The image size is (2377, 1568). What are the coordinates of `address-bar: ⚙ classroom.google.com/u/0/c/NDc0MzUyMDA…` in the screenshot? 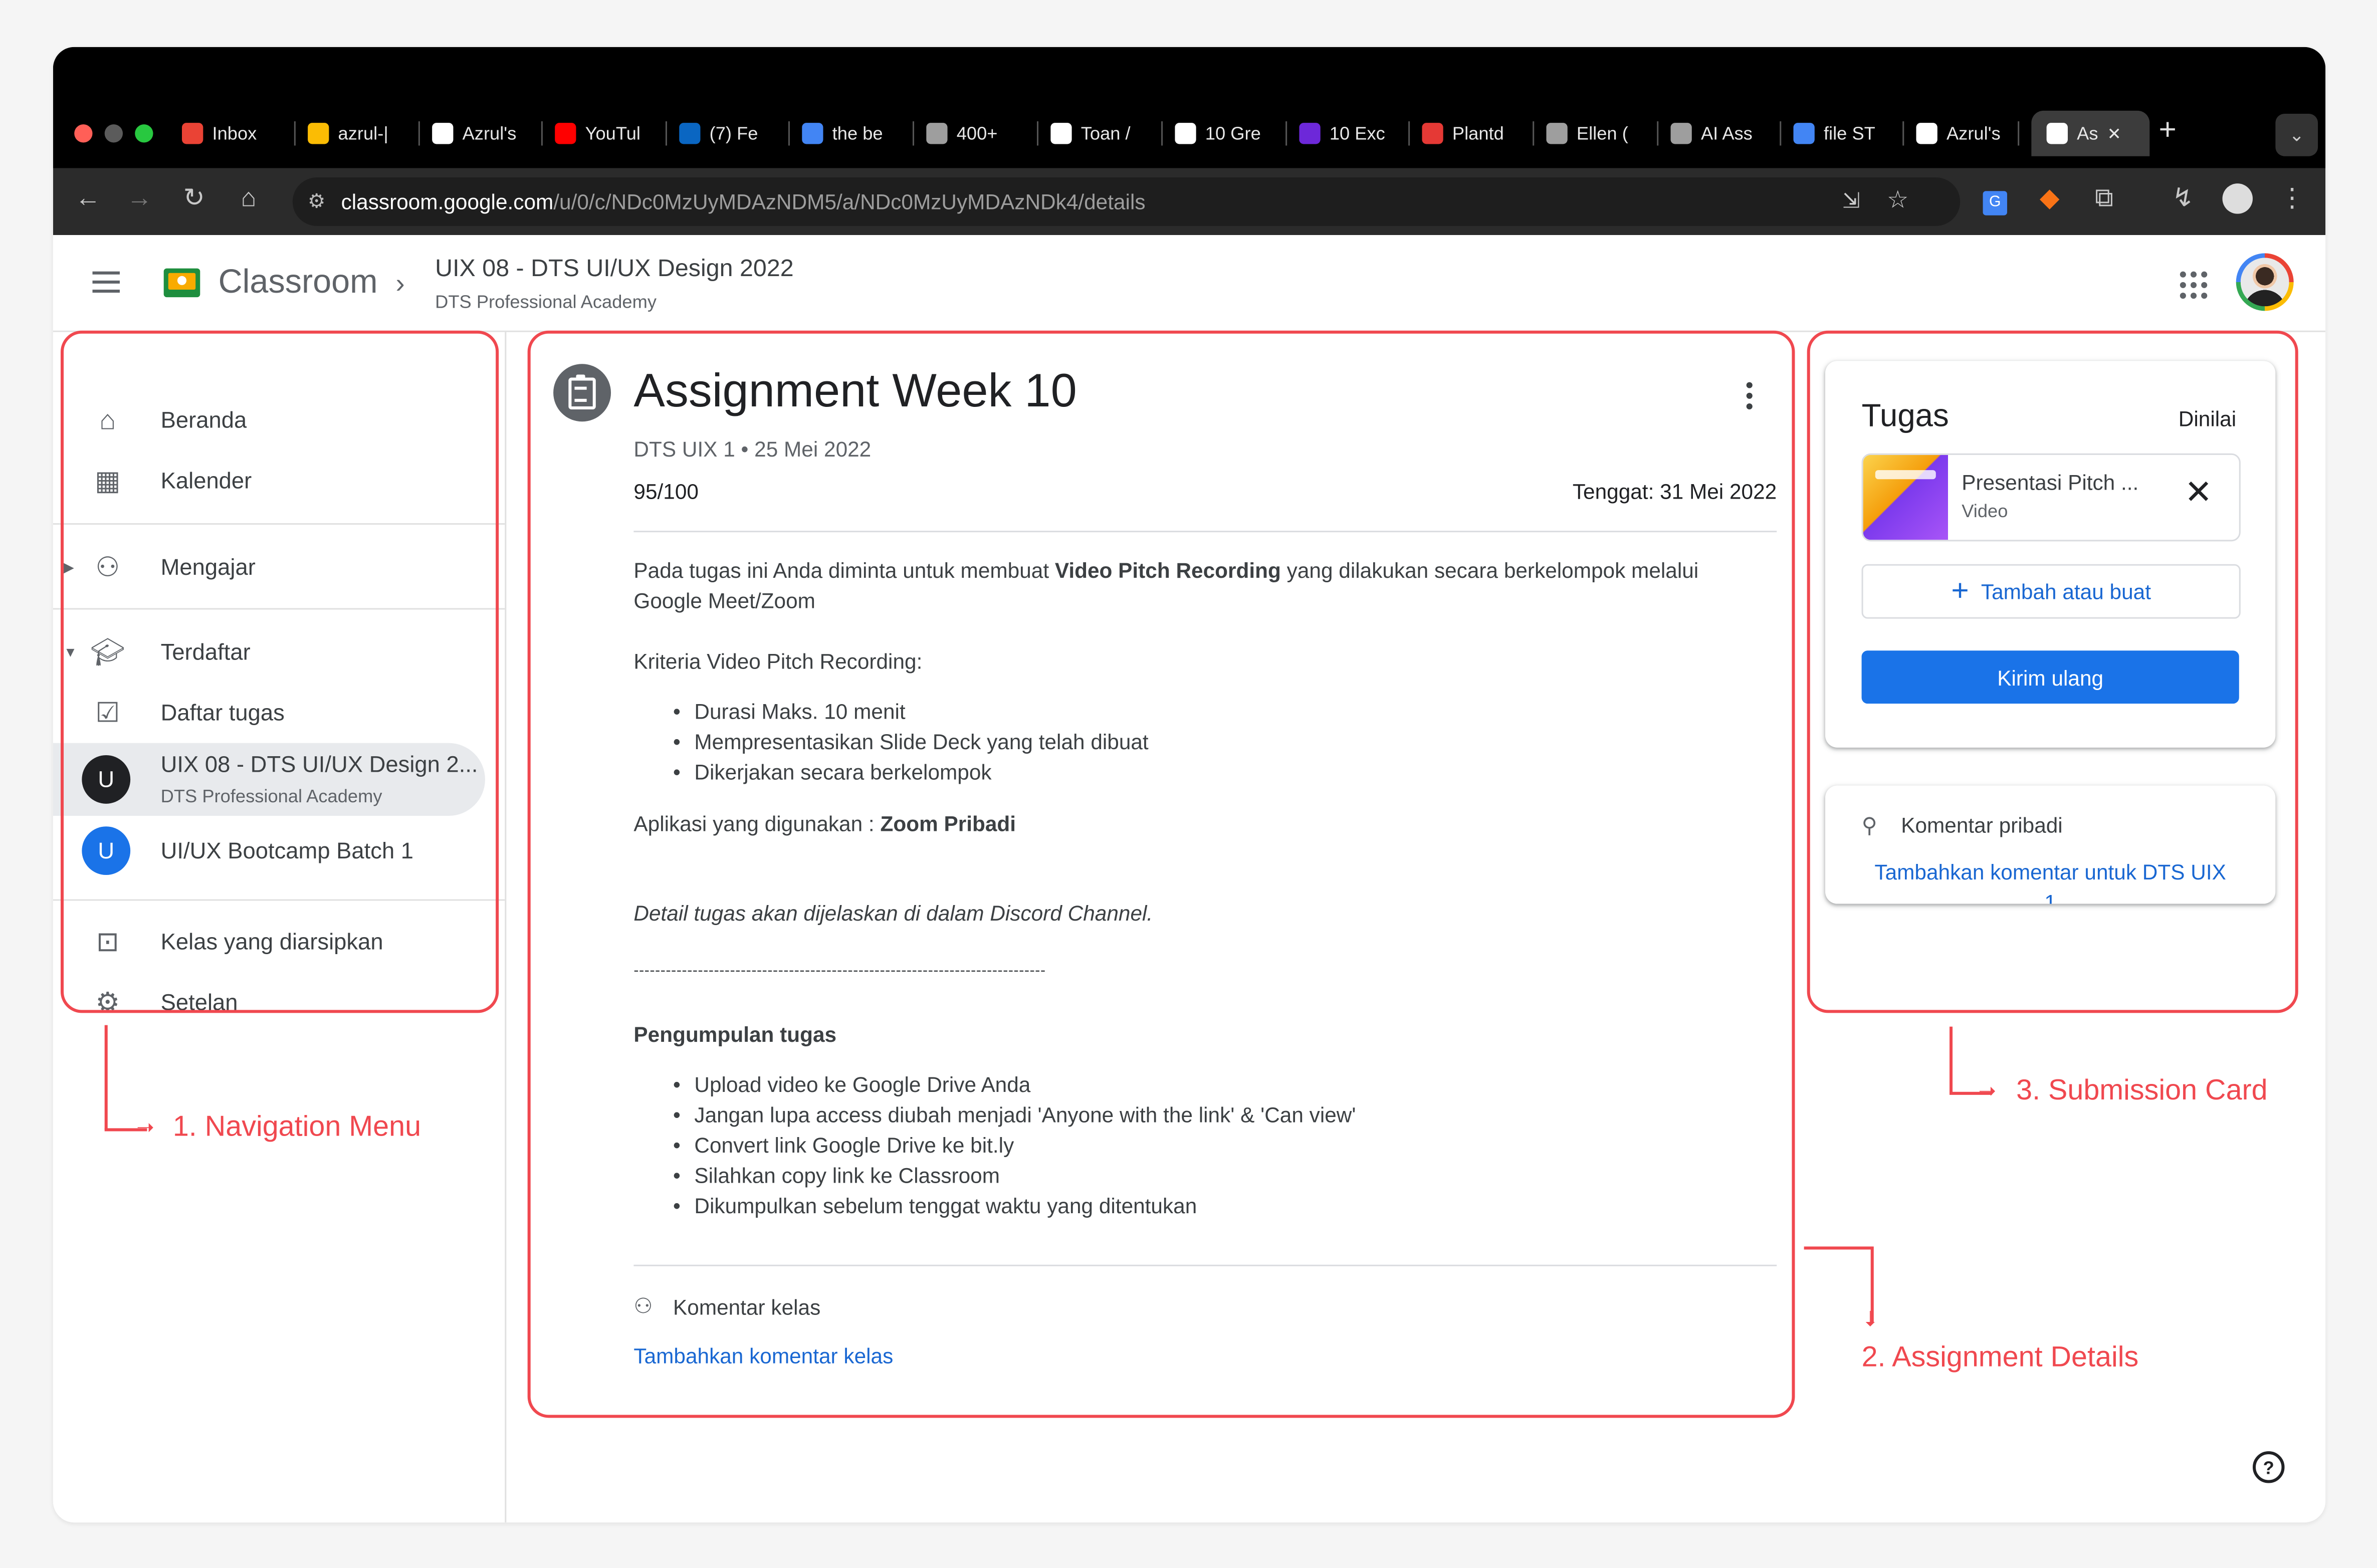 It's located at (1126, 201).